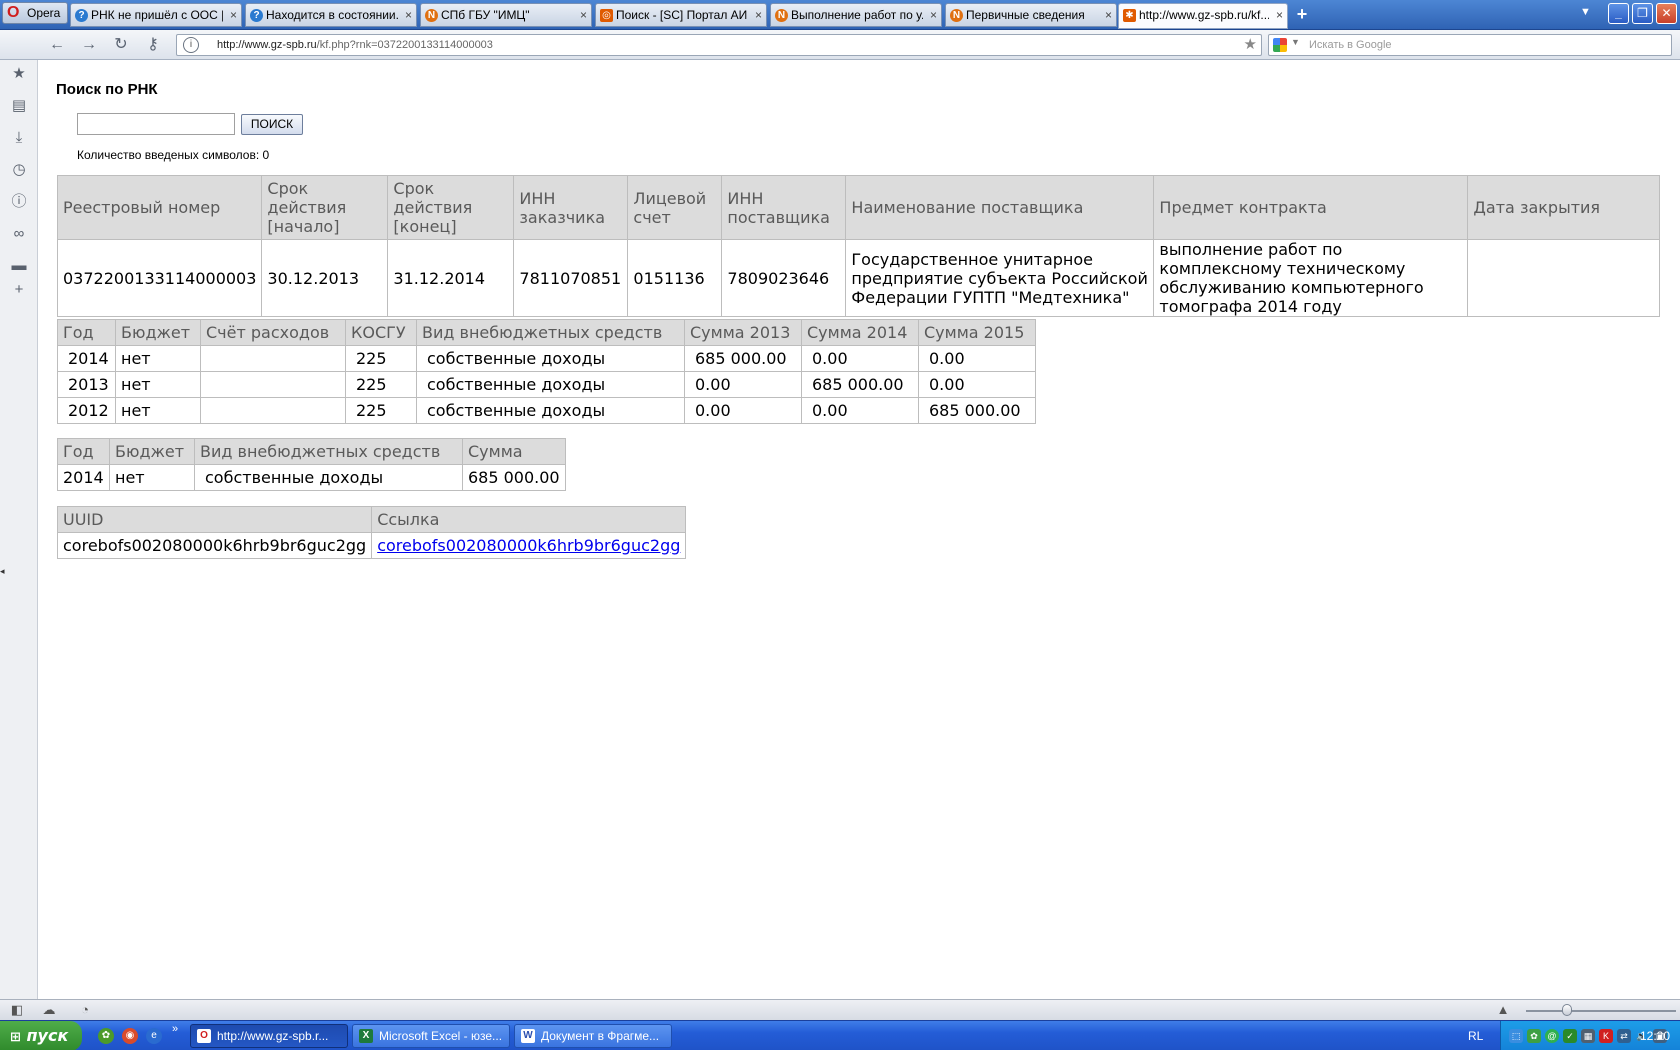 This screenshot has width=1680, height=1050. What do you see at coordinates (571, 278) in the screenshot?
I see `table-cell: 7811070851` at bounding box center [571, 278].